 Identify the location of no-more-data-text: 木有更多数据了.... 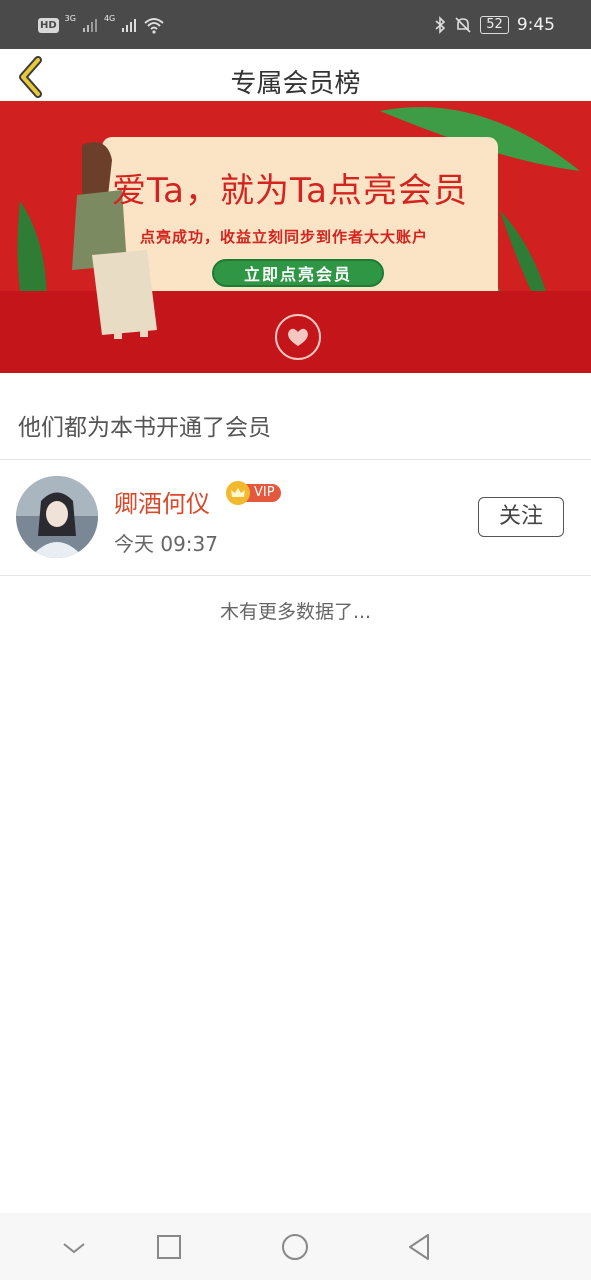
(295, 612).